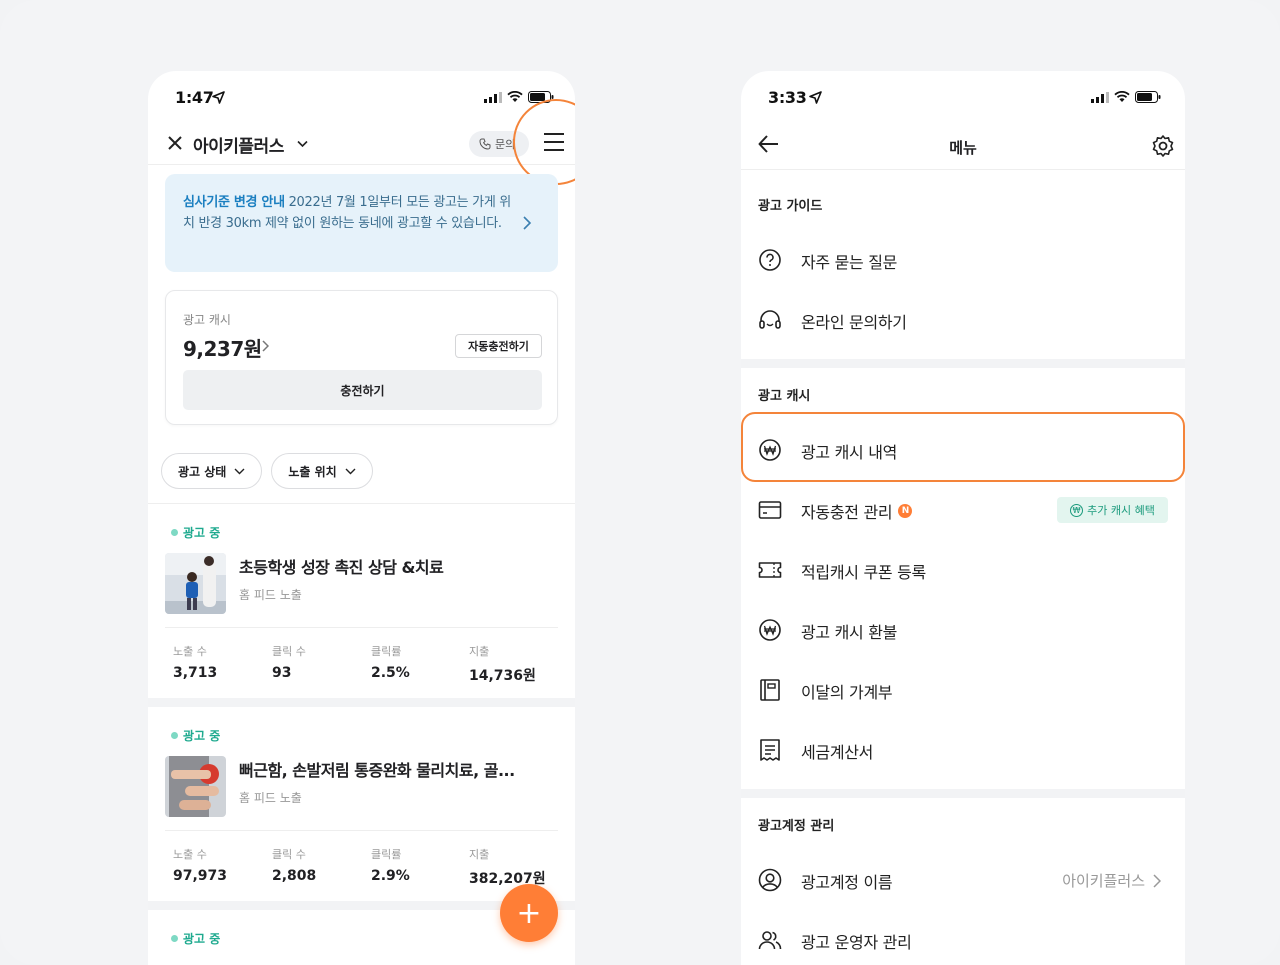  What do you see at coordinates (200, 866) in the screenshot?
I see `stat-impressions: 노출 수 97,973` at bounding box center [200, 866].